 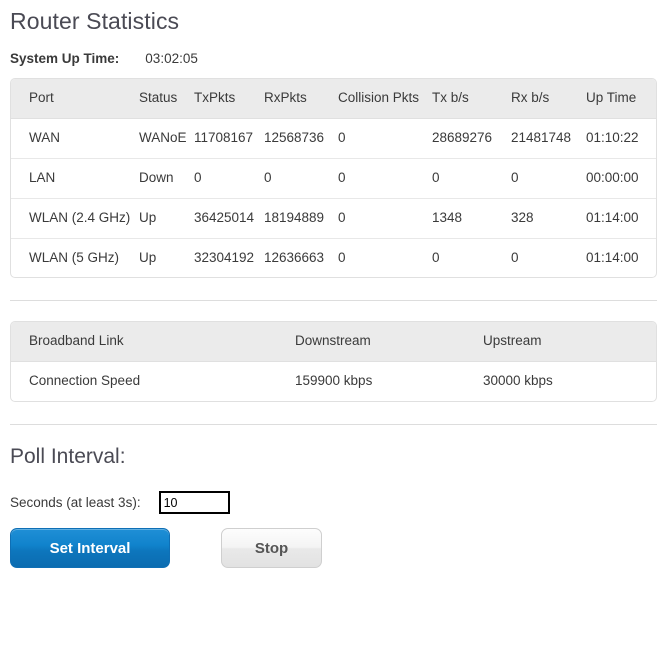 I want to click on cell-upstream: 30000 kbps, so click(x=518, y=381).